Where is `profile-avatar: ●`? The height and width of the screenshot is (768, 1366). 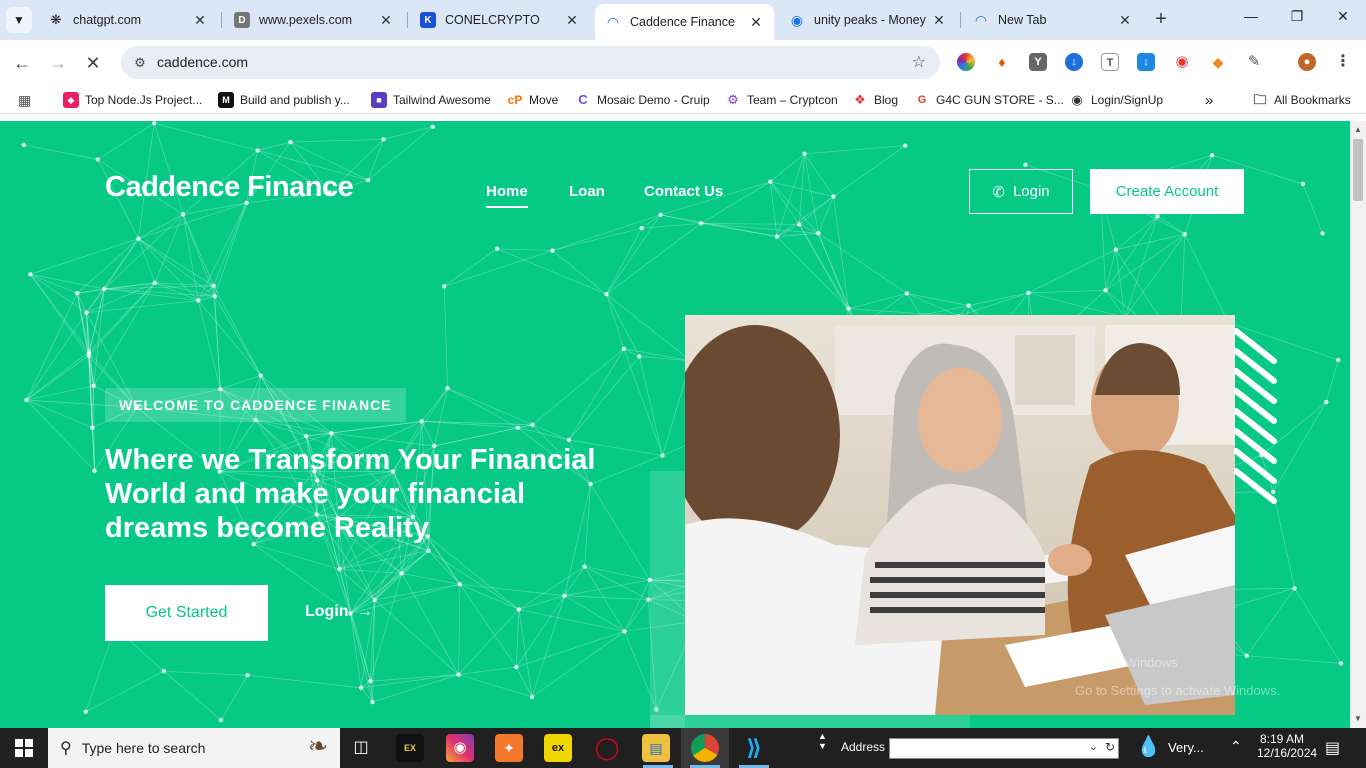 profile-avatar: ● is located at coordinates (1307, 62).